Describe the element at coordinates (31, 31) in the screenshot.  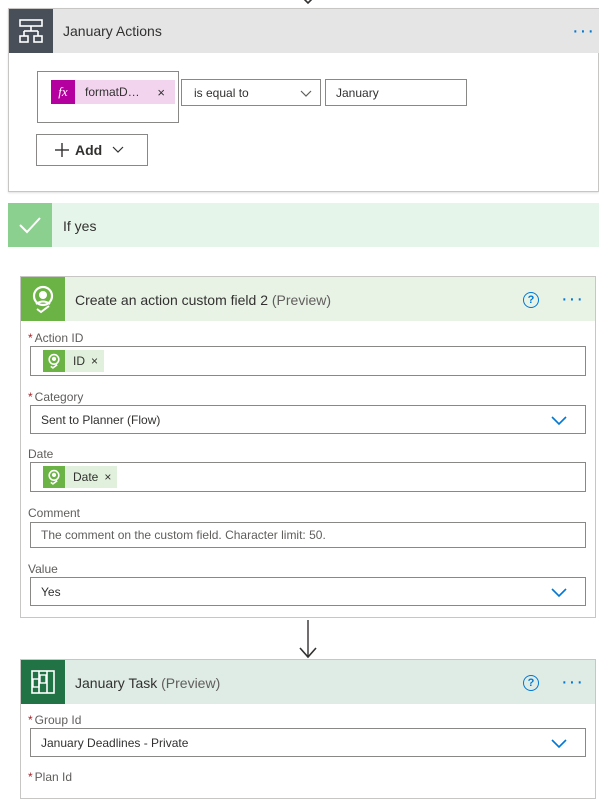
I see `condition-icon` at that location.